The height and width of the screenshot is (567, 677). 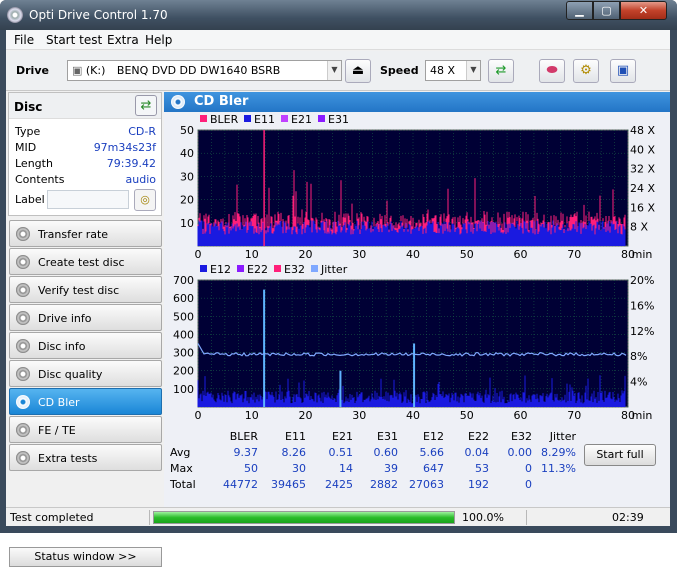 What do you see at coordinates (181, 468) in the screenshot?
I see `stats-row-label: Max` at bounding box center [181, 468].